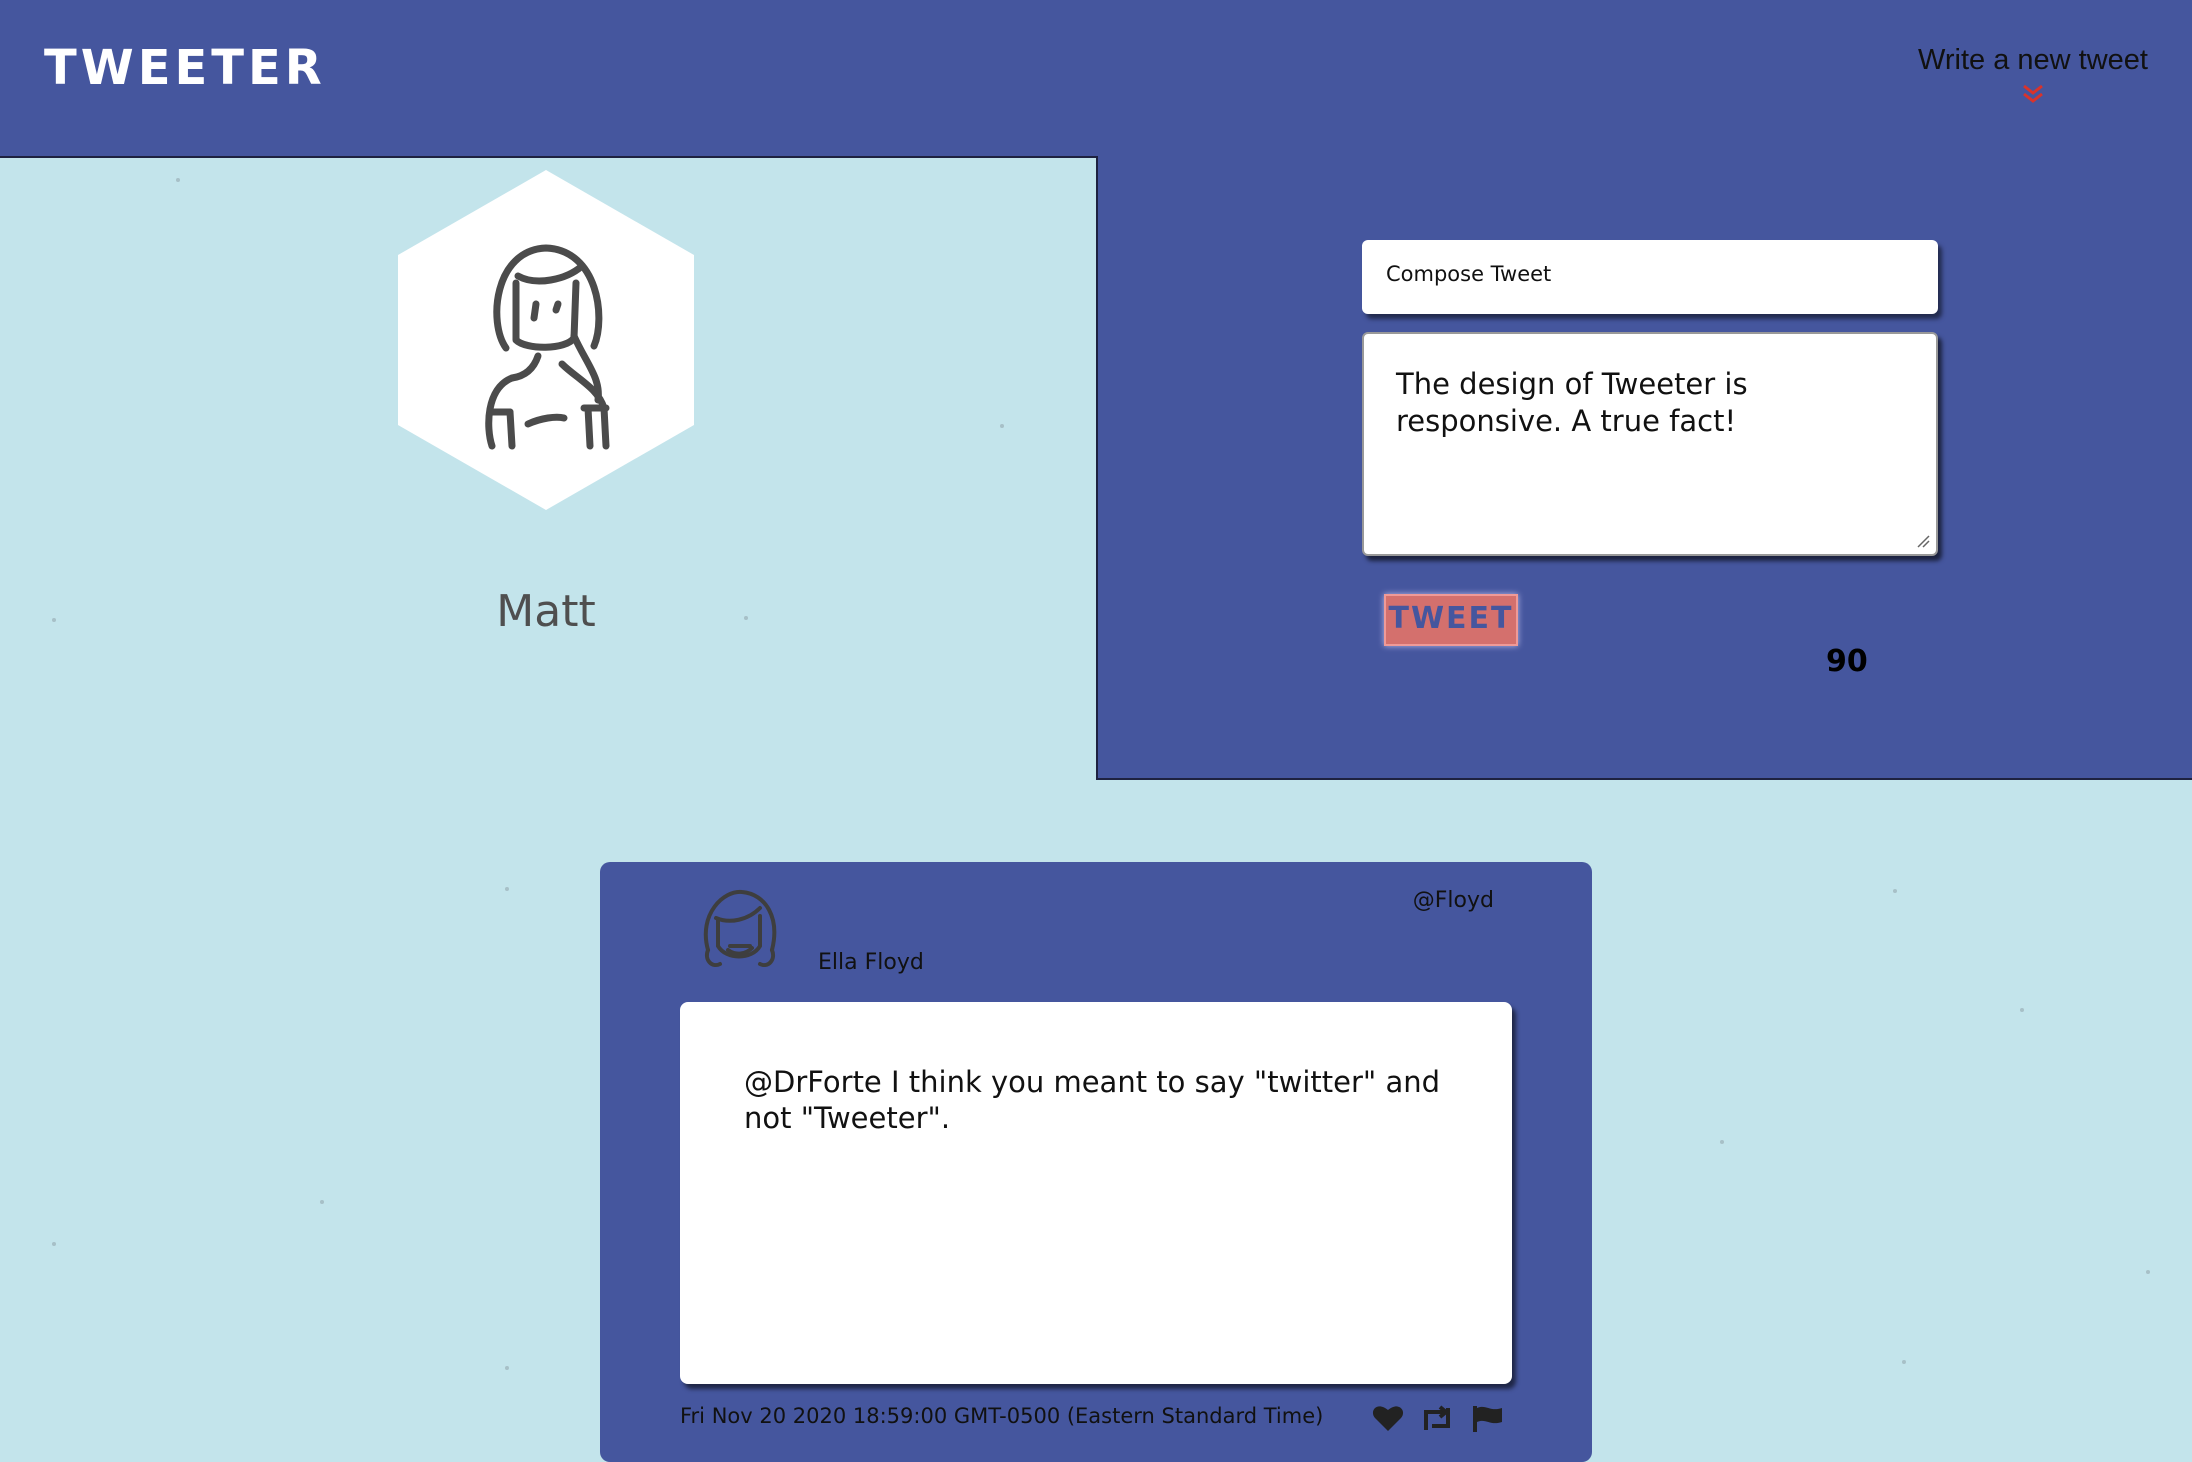 The height and width of the screenshot is (1462, 2192). Describe the element at coordinates (547, 347) in the screenshot. I see `user-avatar-icon` at that location.